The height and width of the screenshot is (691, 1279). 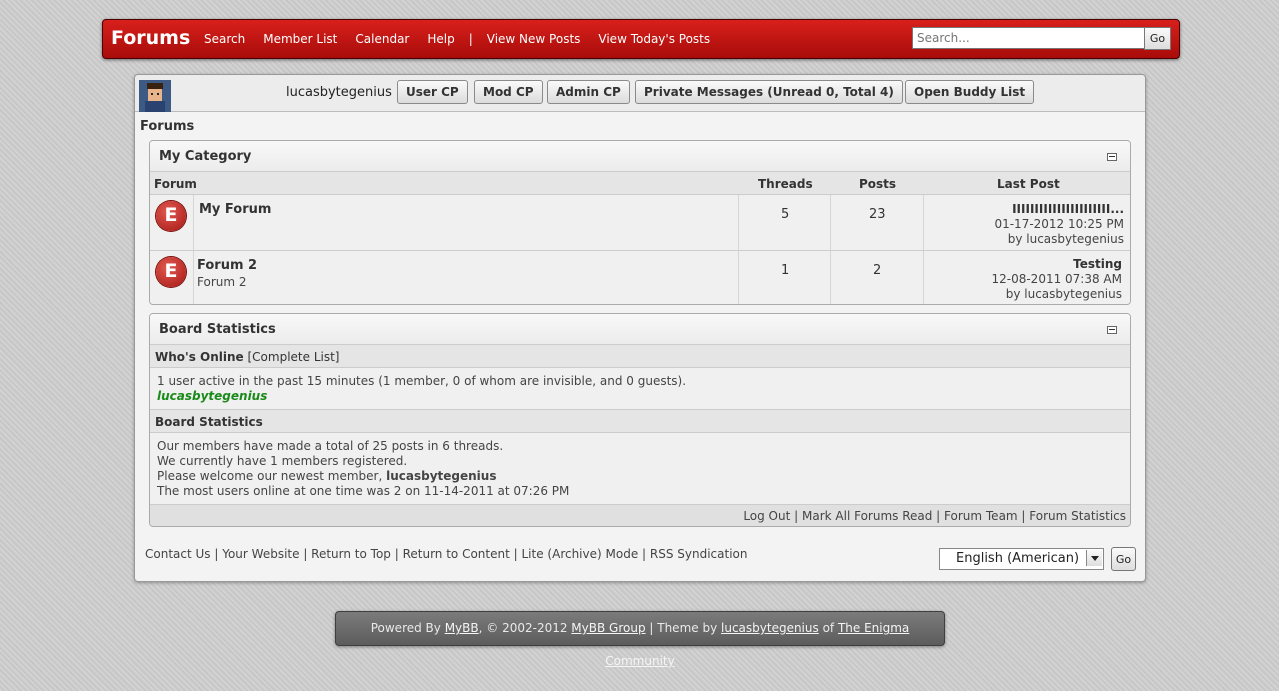 What do you see at coordinates (224, 39) in the screenshot?
I see `nav-search: Search` at bounding box center [224, 39].